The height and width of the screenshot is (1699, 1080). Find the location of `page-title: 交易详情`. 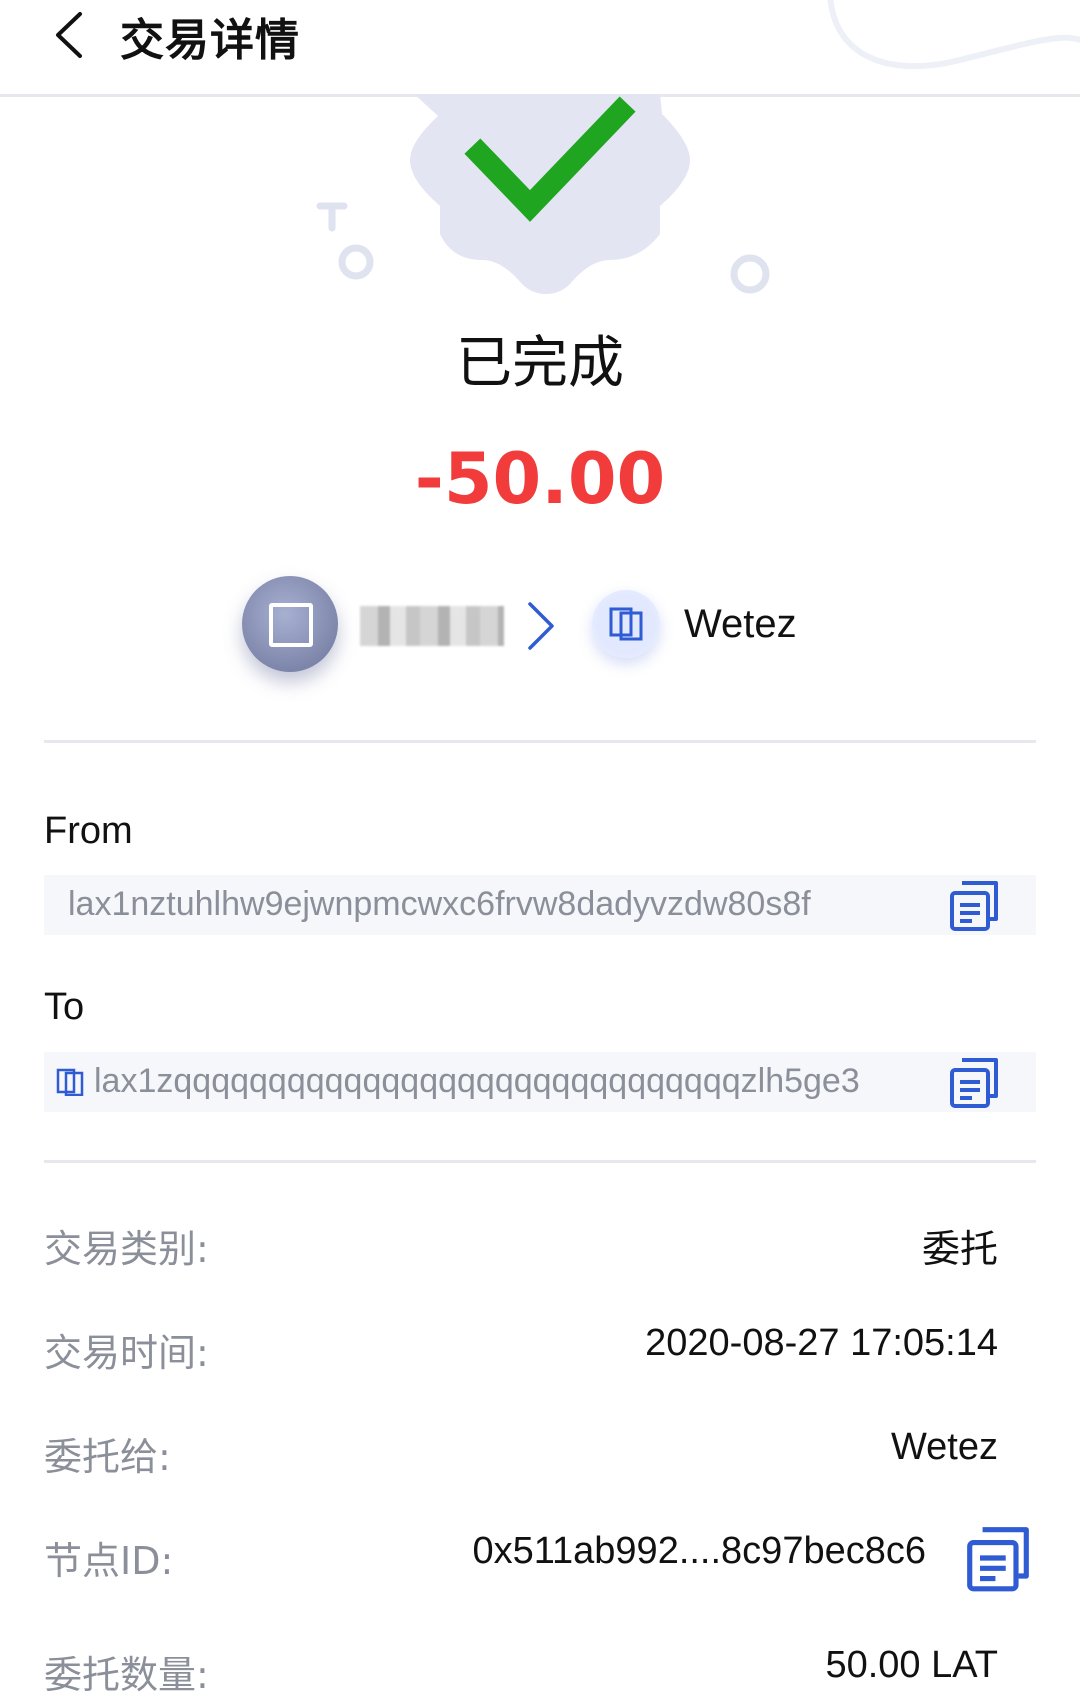

page-title: 交易详情 is located at coordinates (210, 40).